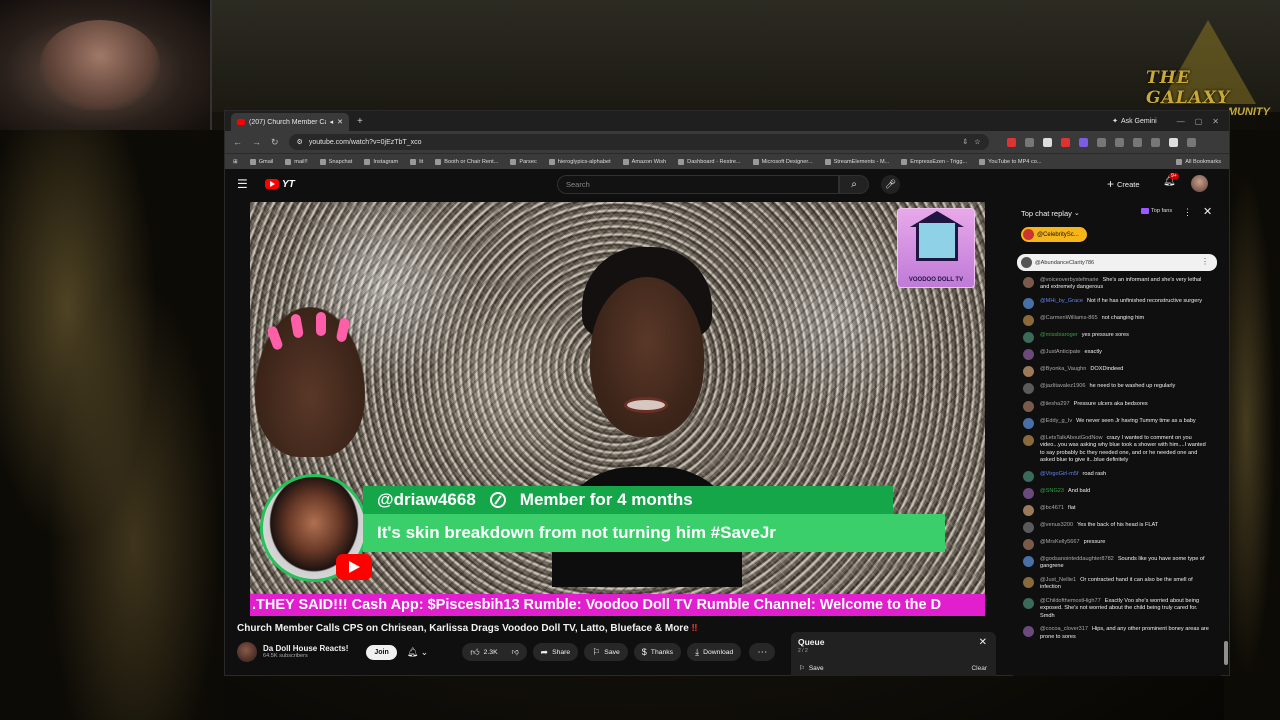  I want to click on join-button: Join, so click(381, 652).